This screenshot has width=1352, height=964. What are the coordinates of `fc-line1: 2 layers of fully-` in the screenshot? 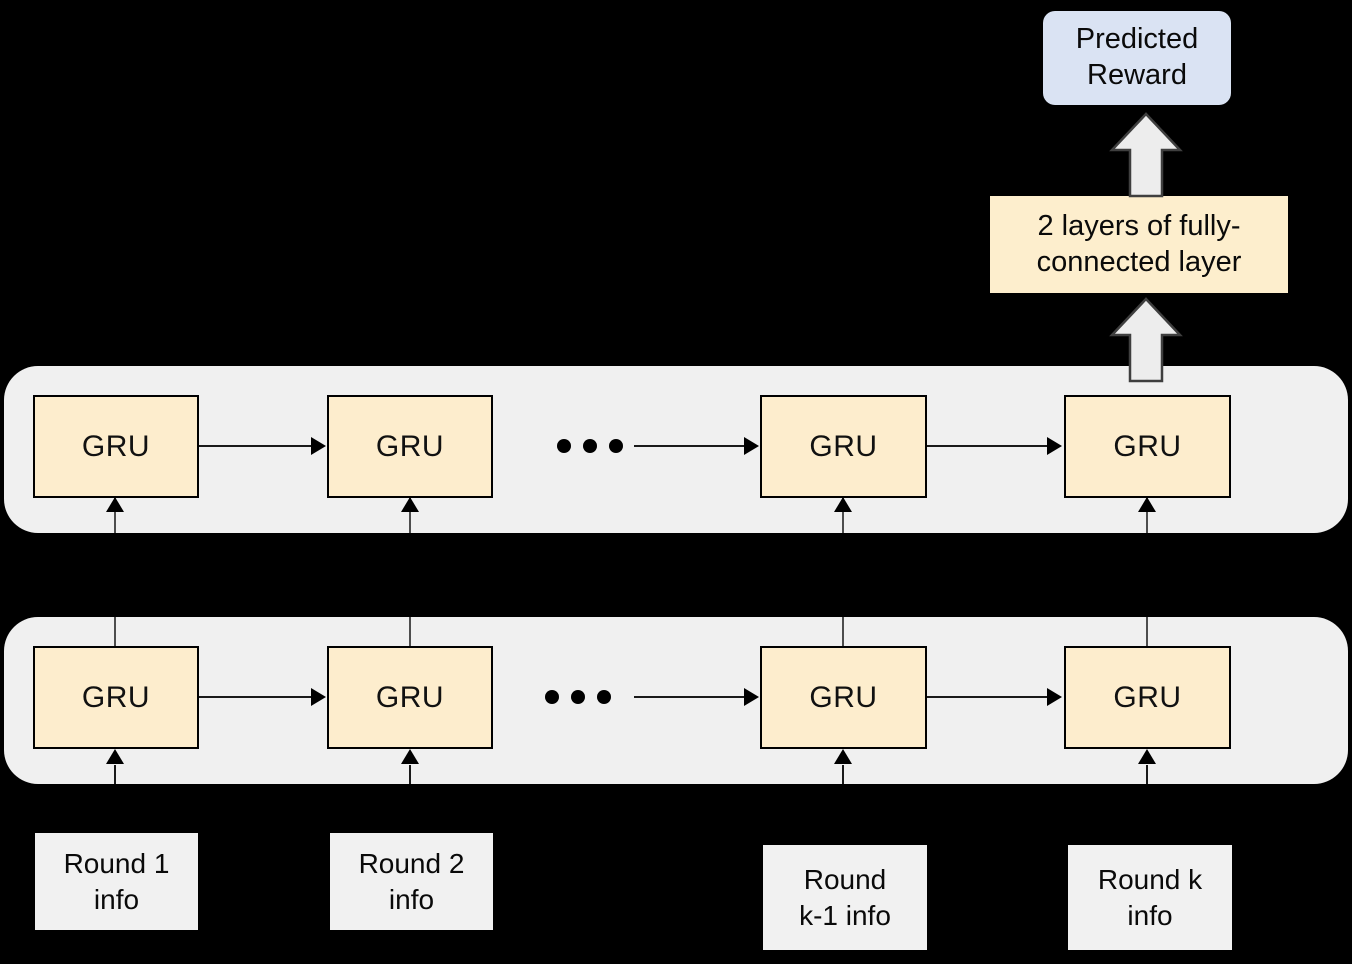 It's located at (1139, 226).